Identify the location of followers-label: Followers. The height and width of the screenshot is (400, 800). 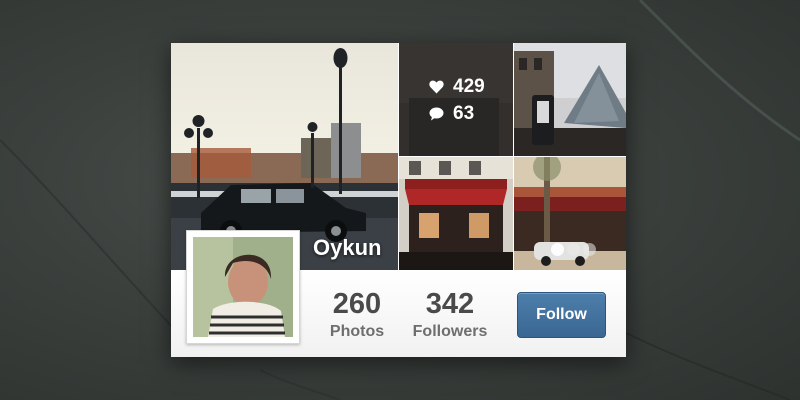
(450, 331).